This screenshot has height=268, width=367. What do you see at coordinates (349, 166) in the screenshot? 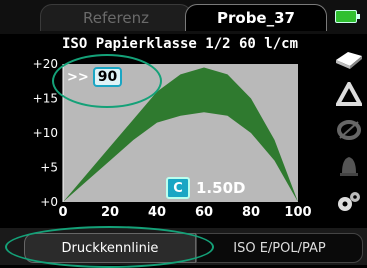
I see `bell-icon` at bounding box center [349, 166].